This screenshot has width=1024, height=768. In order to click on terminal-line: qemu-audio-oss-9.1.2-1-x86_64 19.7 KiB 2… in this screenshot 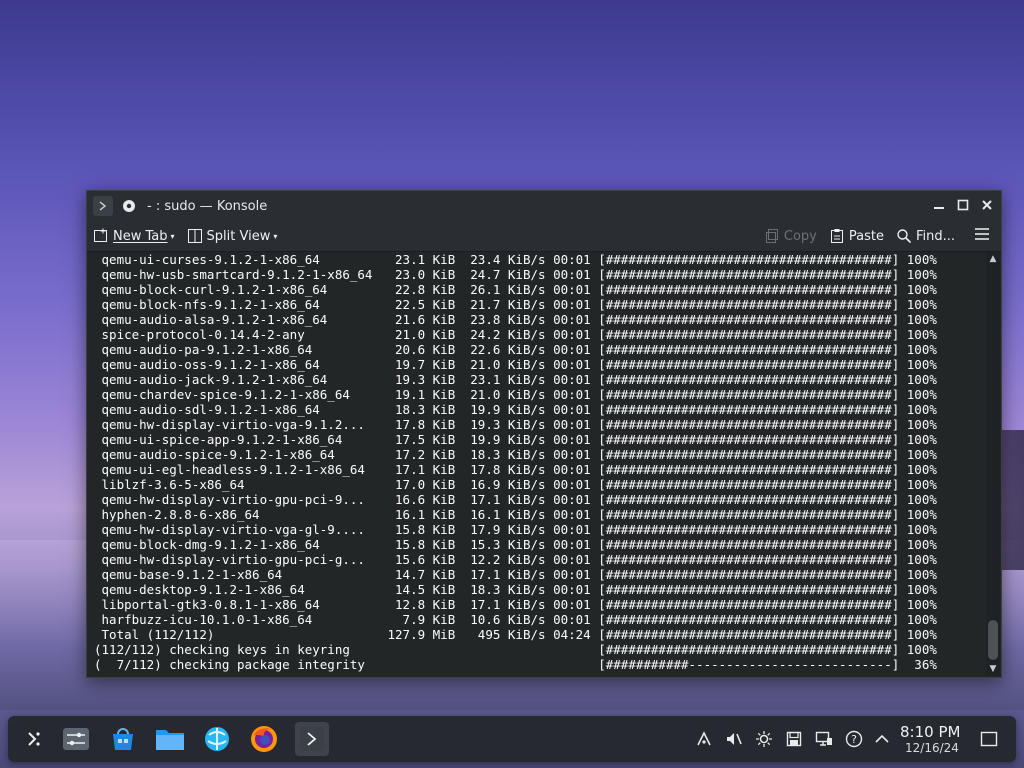, I will do `click(515, 364)`.